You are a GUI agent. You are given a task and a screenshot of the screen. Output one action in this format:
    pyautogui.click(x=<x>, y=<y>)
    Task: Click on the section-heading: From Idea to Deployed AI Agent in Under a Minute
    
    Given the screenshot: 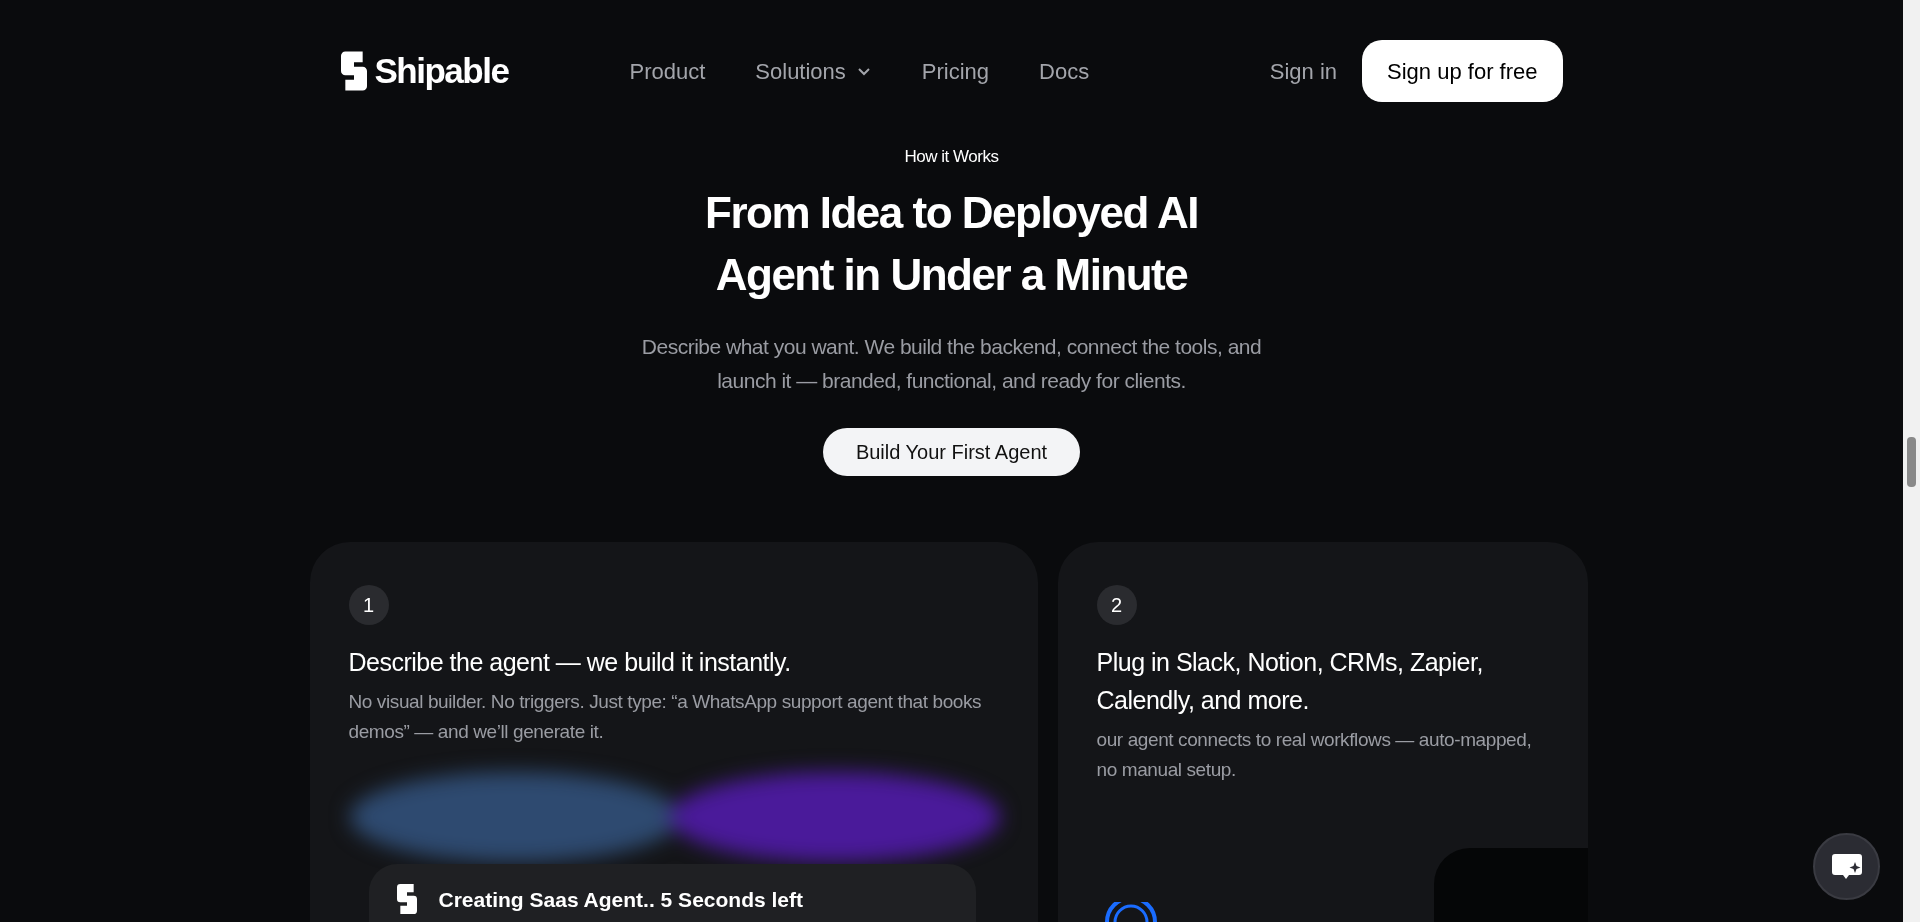 What is the action you would take?
    pyautogui.click(x=951, y=243)
    